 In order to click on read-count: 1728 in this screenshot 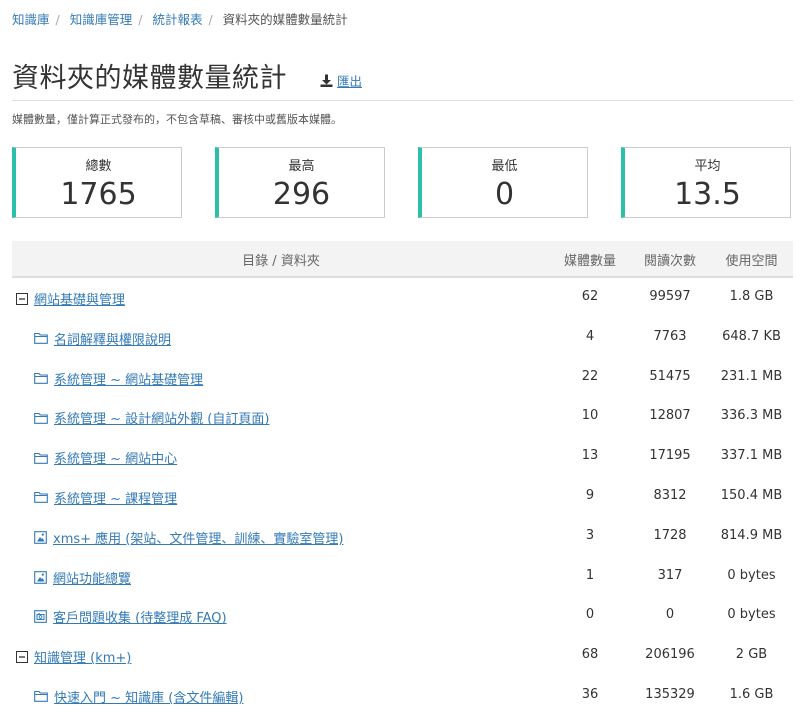, I will do `click(670, 535)`.